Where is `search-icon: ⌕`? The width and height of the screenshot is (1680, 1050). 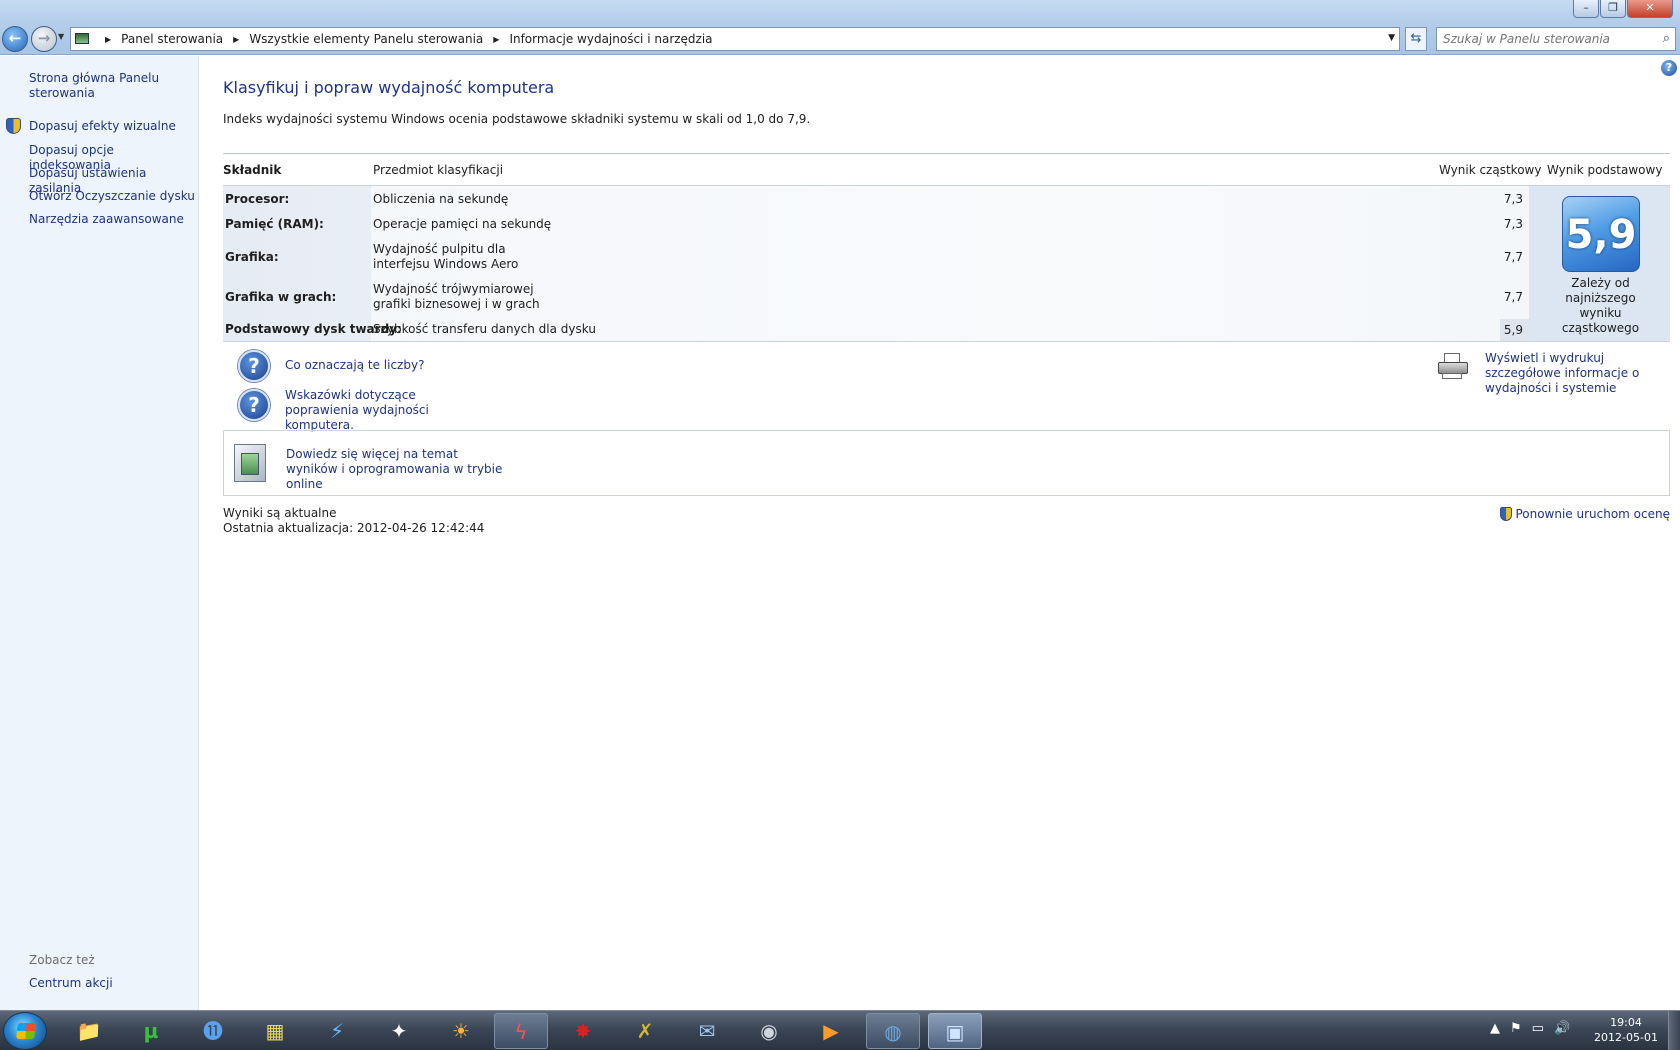
search-icon: ⌕ is located at coordinates (1666, 38).